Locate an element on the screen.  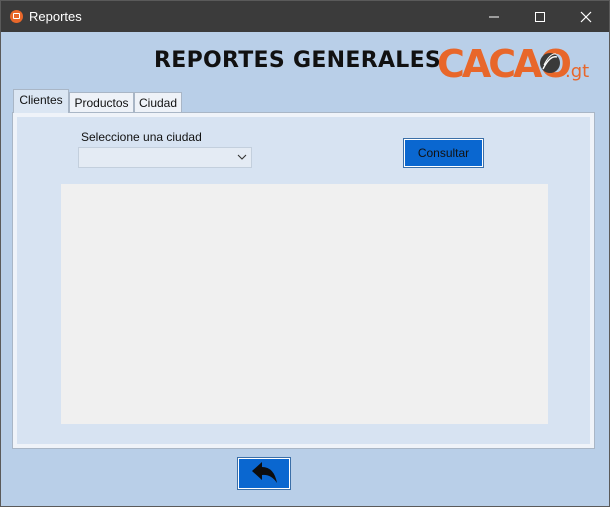
back-button is located at coordinates (264, 473).